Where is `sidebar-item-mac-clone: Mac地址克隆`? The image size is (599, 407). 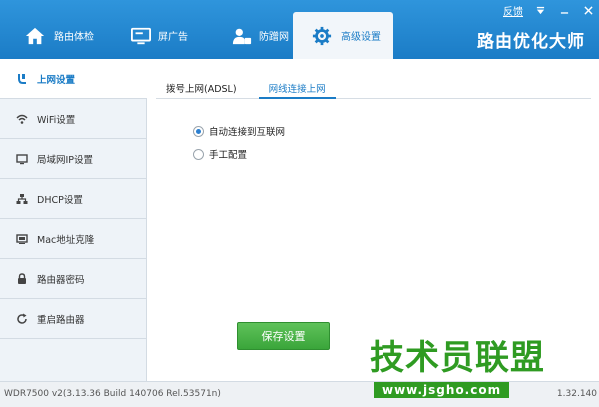 sidebar-item-mac-clone: Mac地址克隆 is located at coordinates (73, 239).